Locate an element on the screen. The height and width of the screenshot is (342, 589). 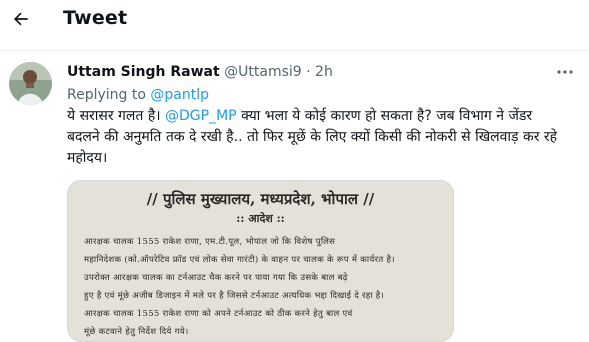
top-bar: Tweet is located at coordinates (294, 20).